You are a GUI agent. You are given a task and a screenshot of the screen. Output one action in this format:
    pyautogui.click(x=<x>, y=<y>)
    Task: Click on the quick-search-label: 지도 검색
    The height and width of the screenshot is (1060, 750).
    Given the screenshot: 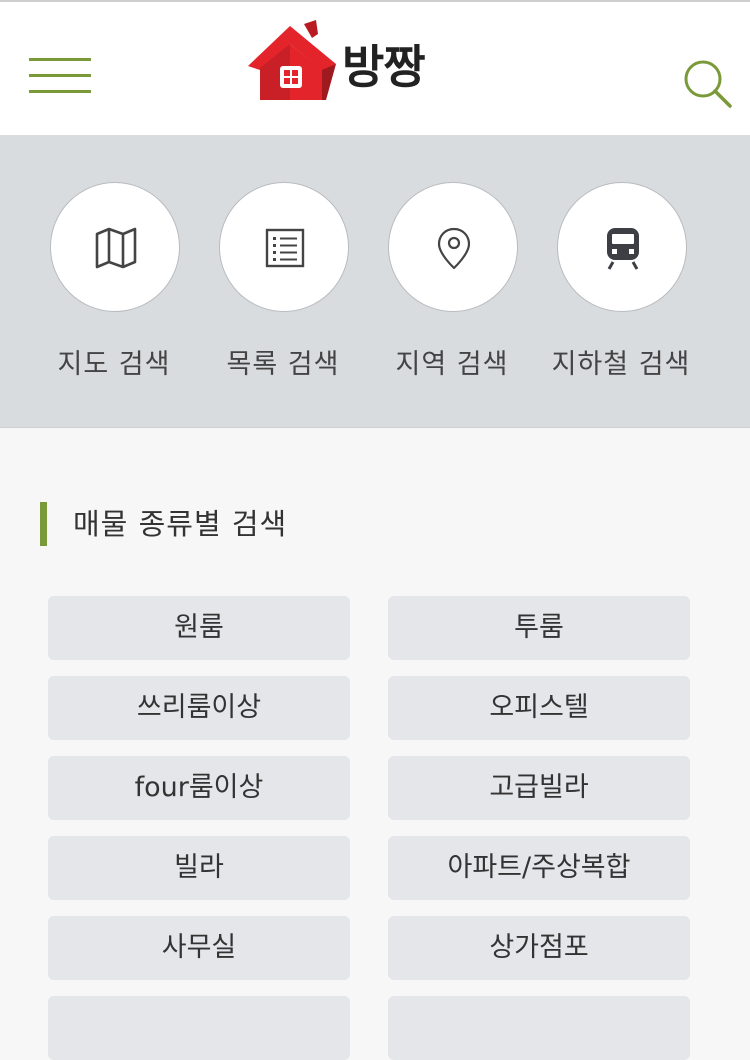 What is the action you would take?
    pyautogui.click(x=114, y=364)
    